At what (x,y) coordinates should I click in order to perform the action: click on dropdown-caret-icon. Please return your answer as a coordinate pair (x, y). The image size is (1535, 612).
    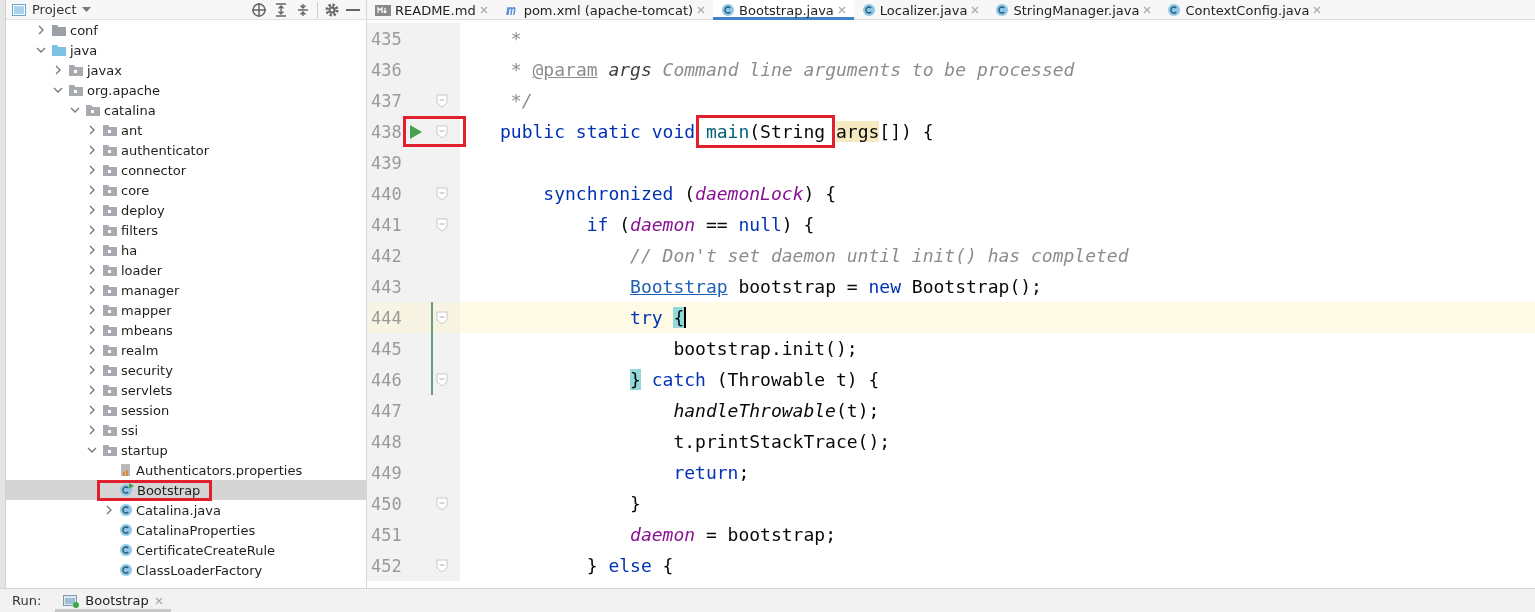
    Looking at the image, I should click on (87, 9).